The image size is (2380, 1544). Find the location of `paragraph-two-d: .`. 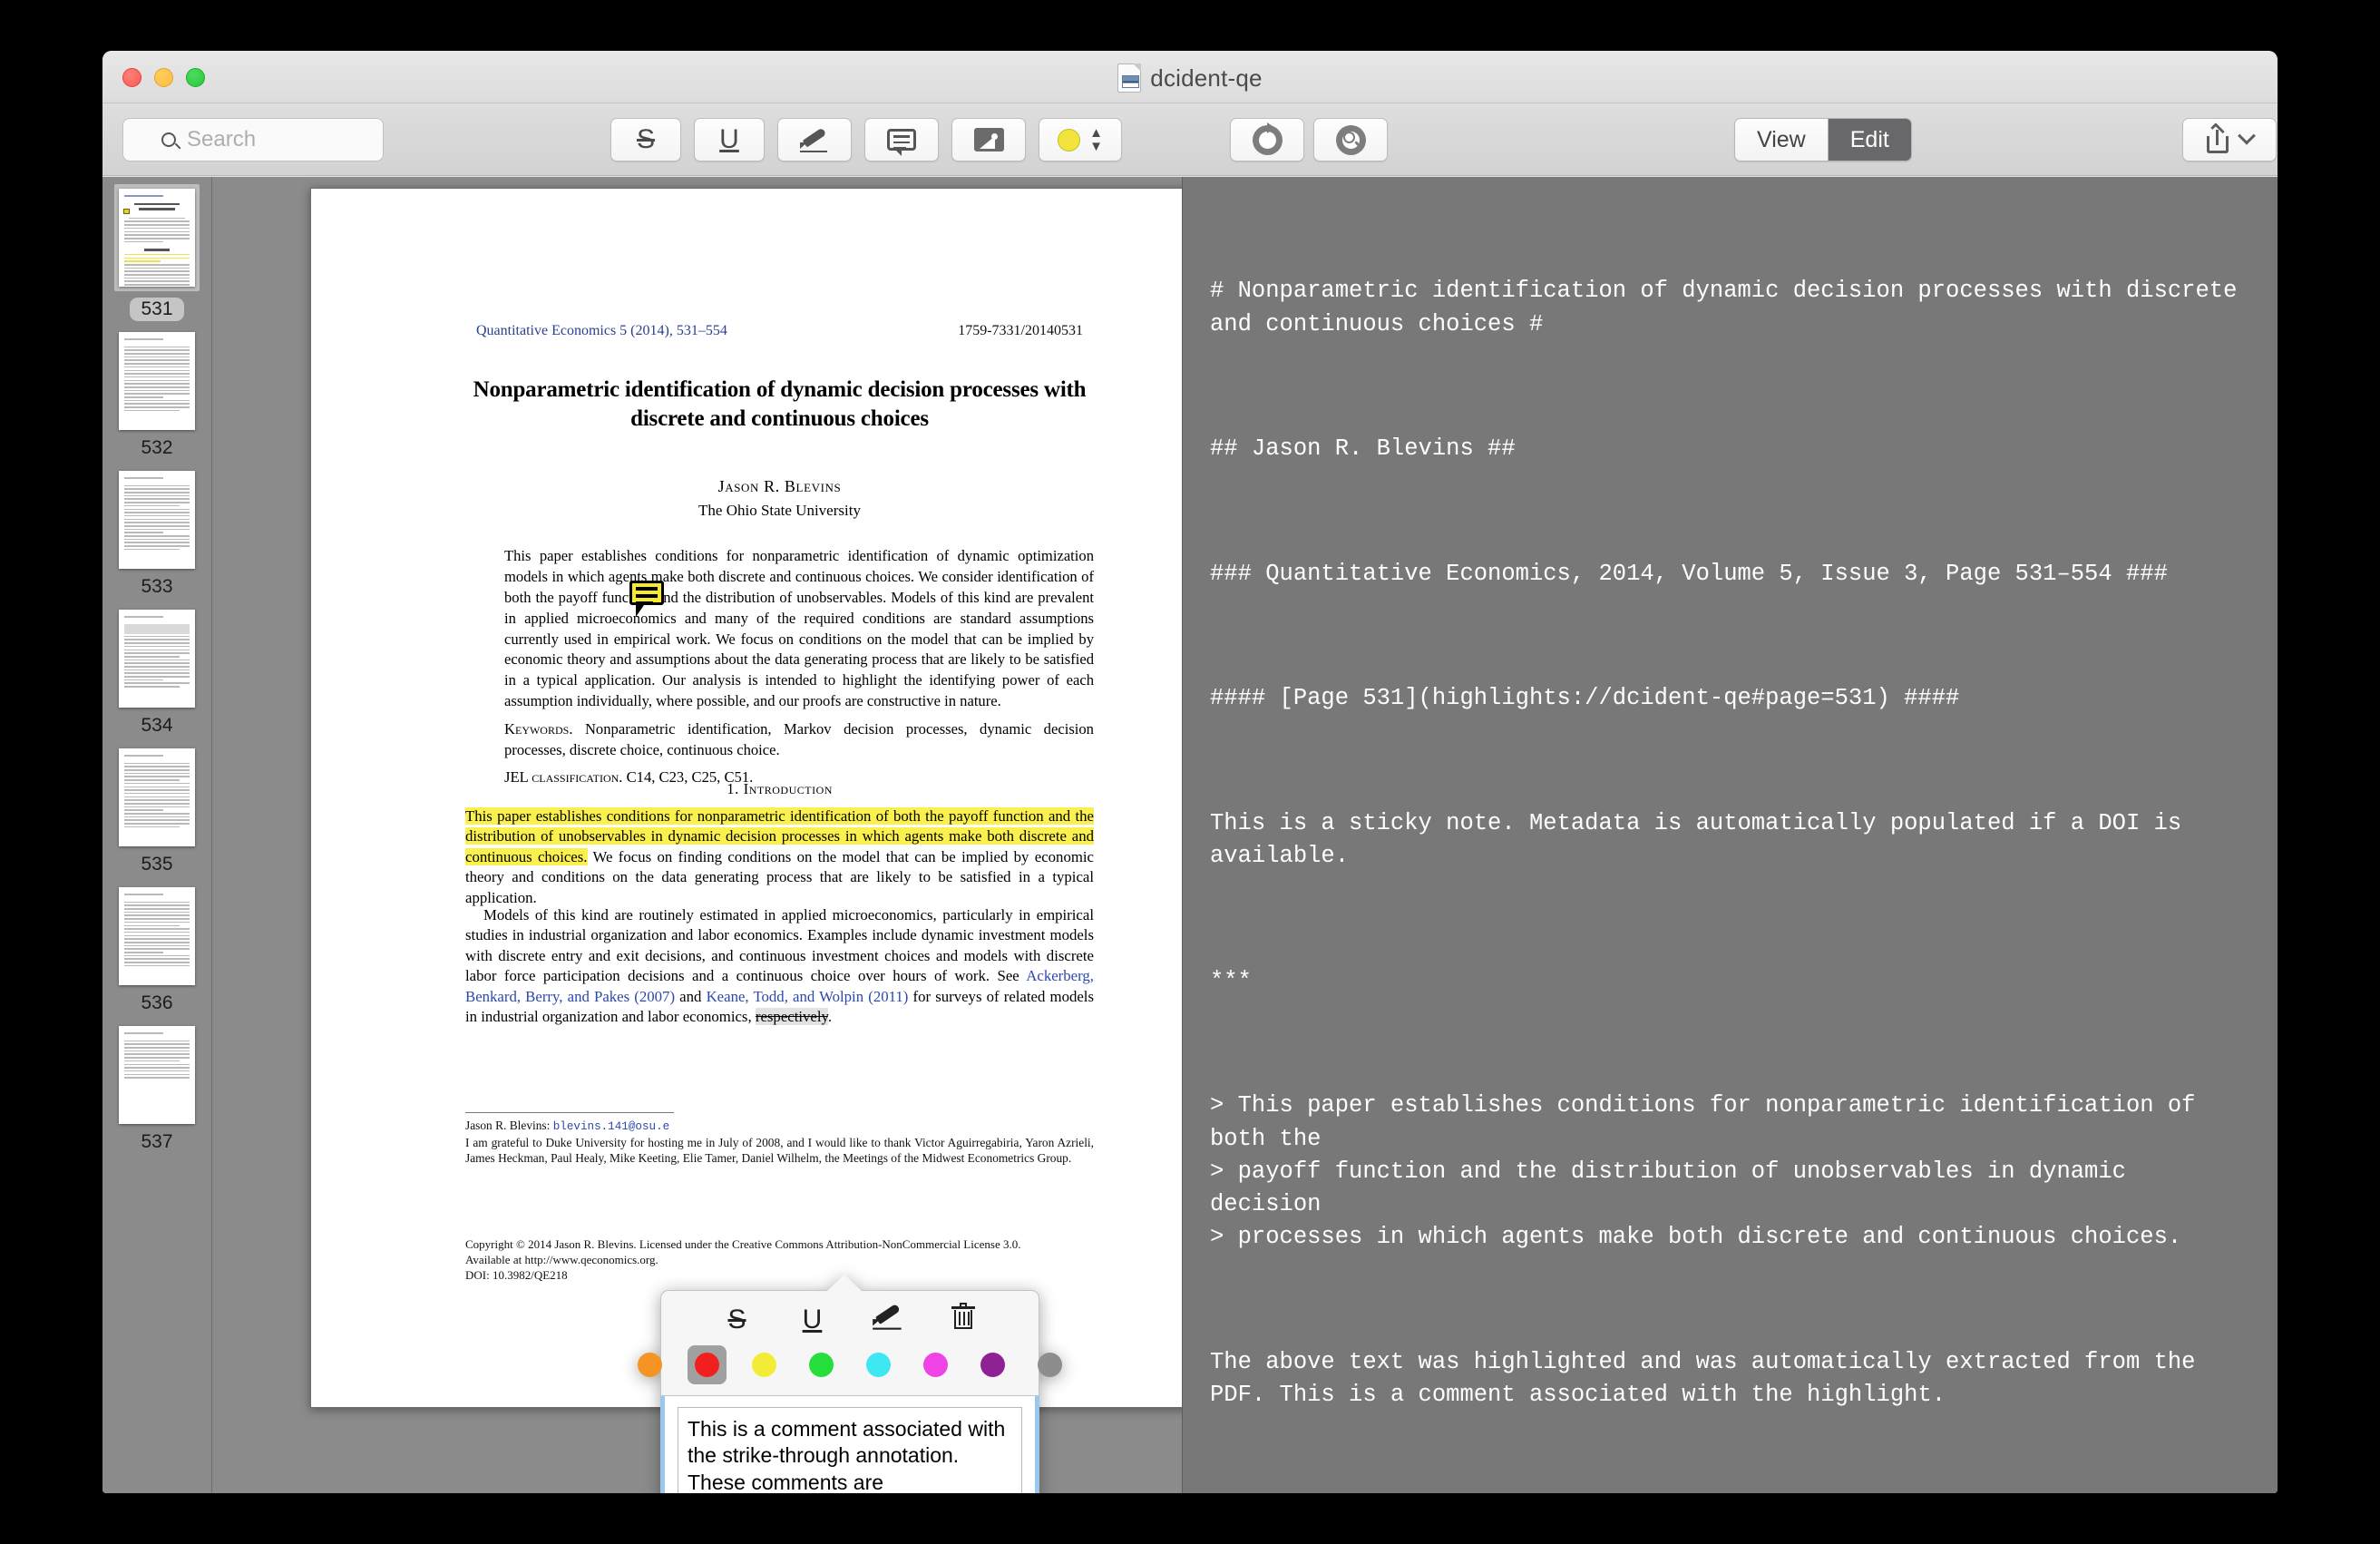

paragraph-two-d: . is located at coordinates (830, 1017).